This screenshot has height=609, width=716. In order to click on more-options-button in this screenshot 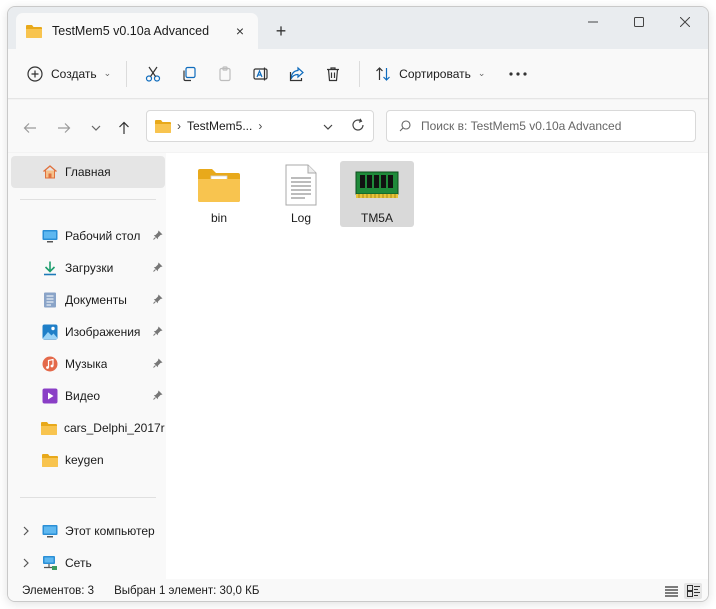, I will do `click(518, 74)`.